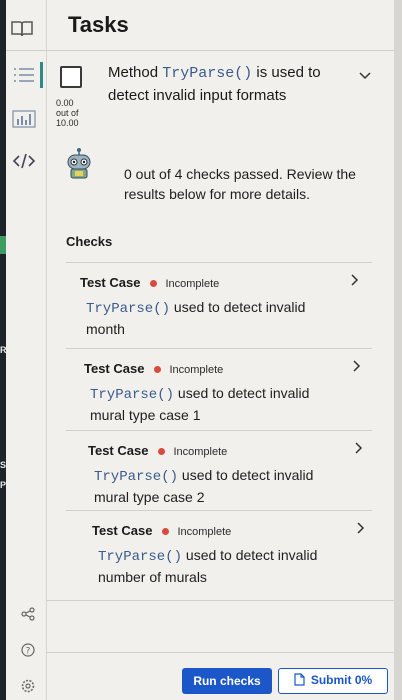 The height and width of the screenshot is (700, 402). Describe the element at coordinates (227, 681) in the screenshot. I see `run-checks-button: Run checks` at that location.